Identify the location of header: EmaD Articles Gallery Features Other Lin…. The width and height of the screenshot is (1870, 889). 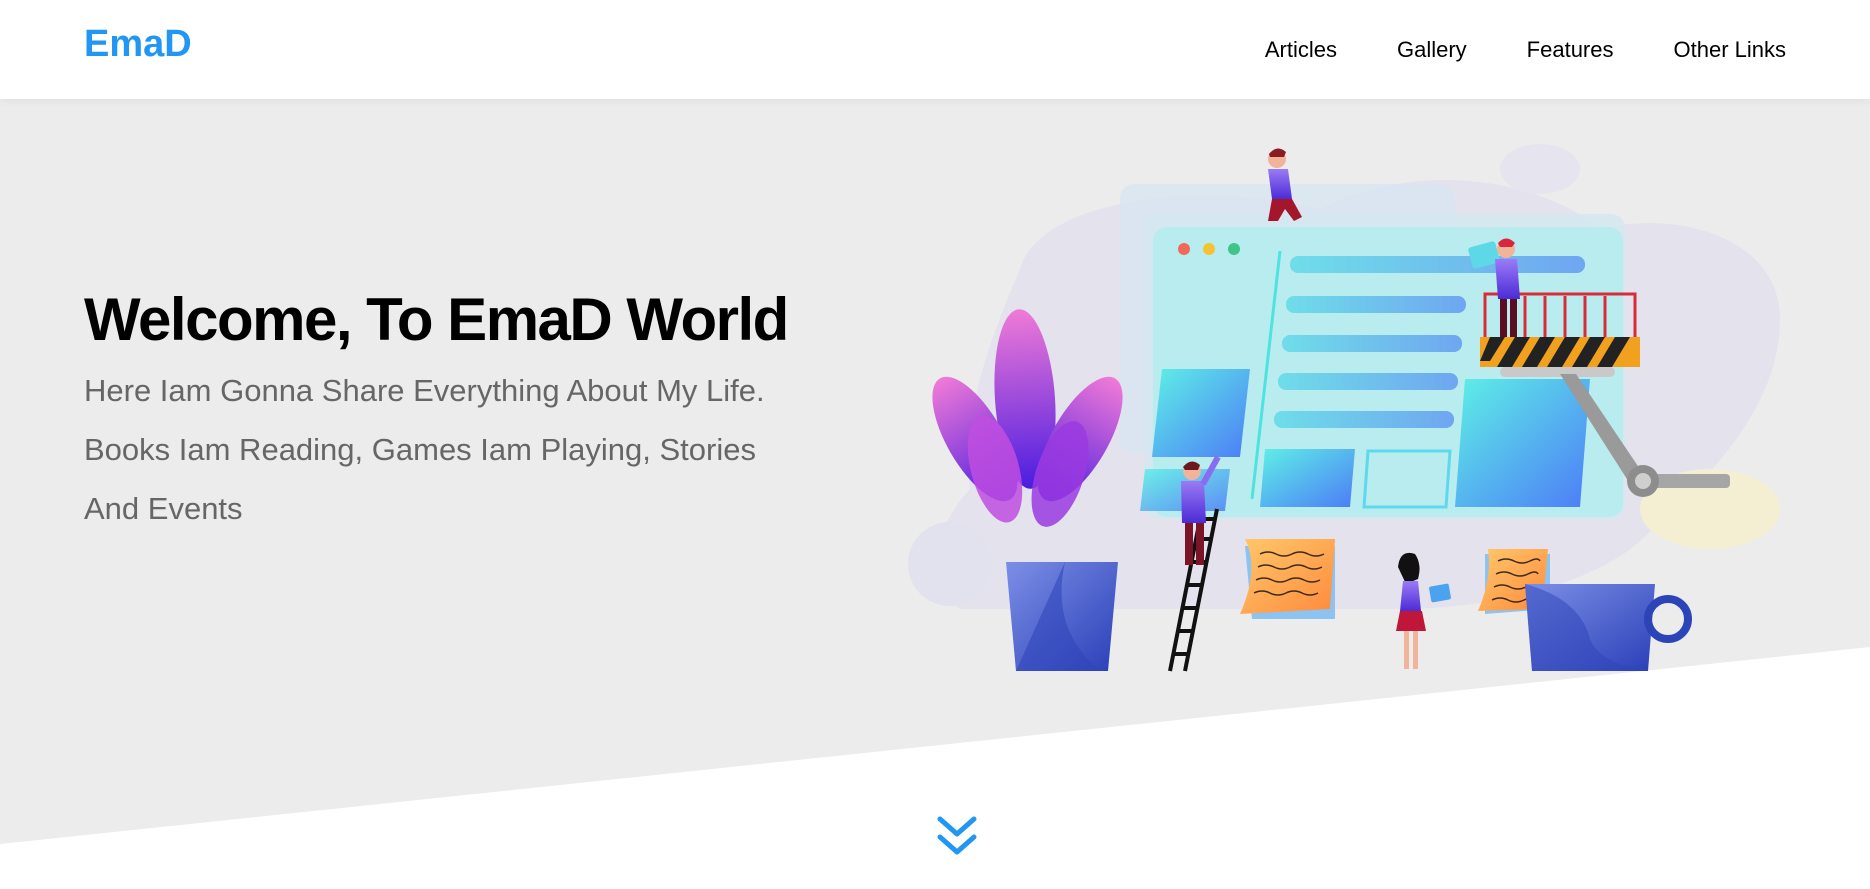
(935, 49).